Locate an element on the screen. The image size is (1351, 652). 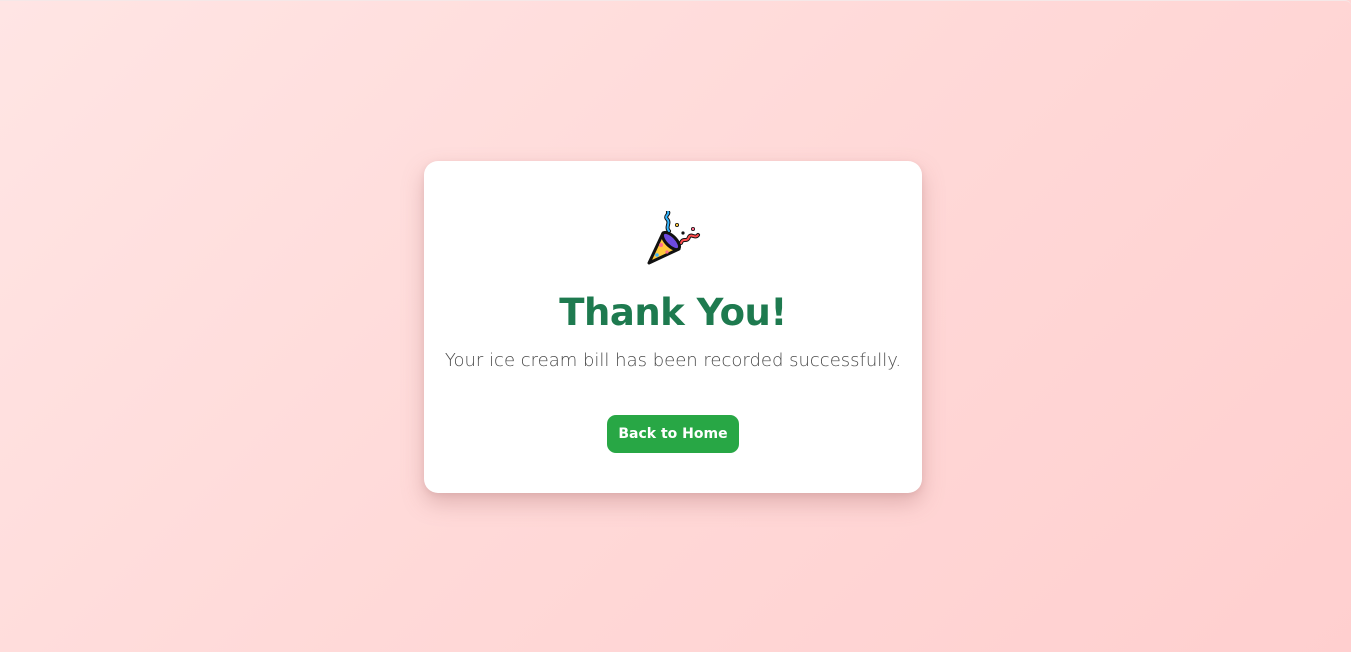
party-popper-icon is located at coordinates (673, 238).